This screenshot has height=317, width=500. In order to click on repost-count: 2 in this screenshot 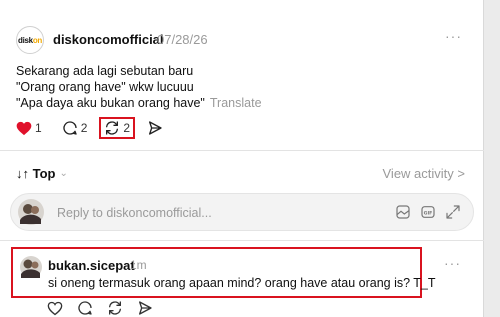, I will do `click(127, 128)`.